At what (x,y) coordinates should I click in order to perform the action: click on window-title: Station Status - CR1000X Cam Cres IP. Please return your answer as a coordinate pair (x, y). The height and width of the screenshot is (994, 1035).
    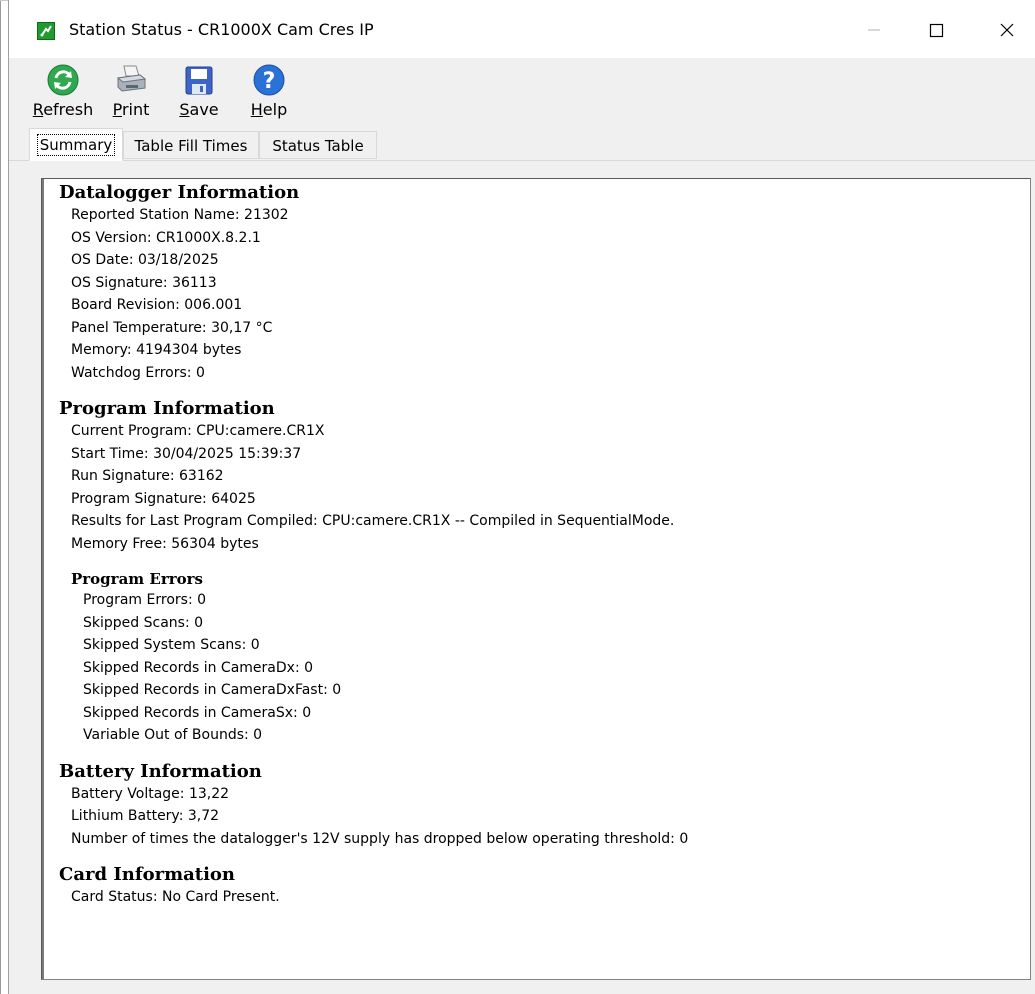
    Looking at the image, I should click on (221, 29).